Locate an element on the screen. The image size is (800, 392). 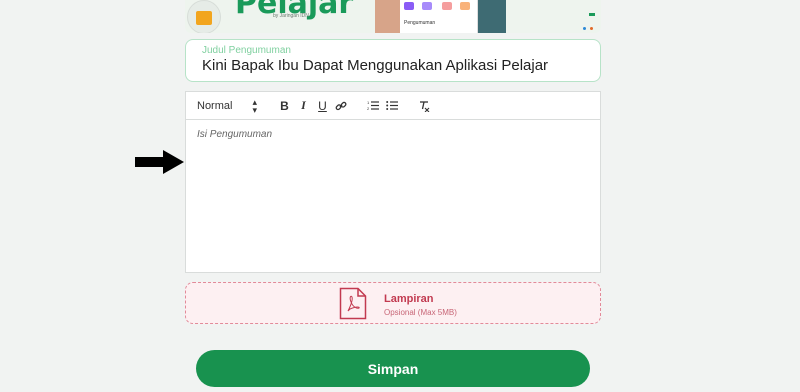
clear-format-icon is located at coordinates (424, 106).